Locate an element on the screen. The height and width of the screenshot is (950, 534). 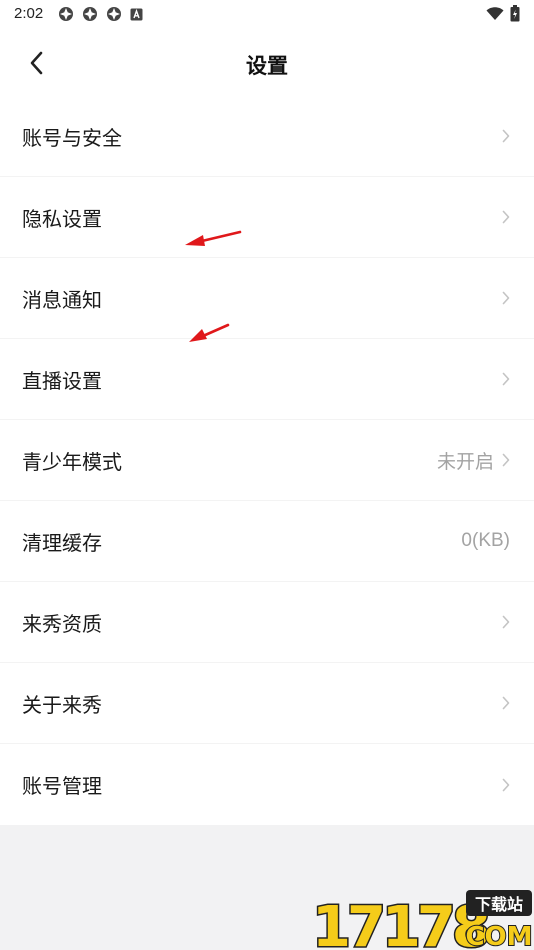
row-label: 隐私设置 is located at coordinates (62, 218).